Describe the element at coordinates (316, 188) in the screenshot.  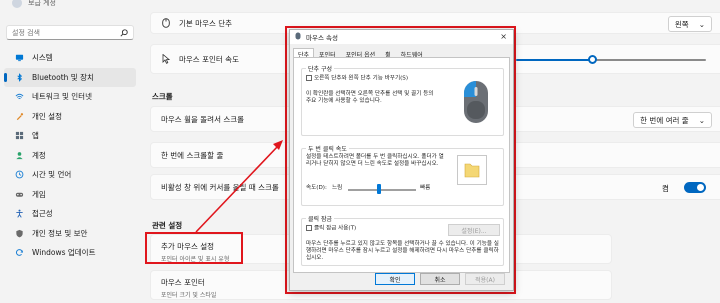
I see `speed-label: 속도(D):` at that location.